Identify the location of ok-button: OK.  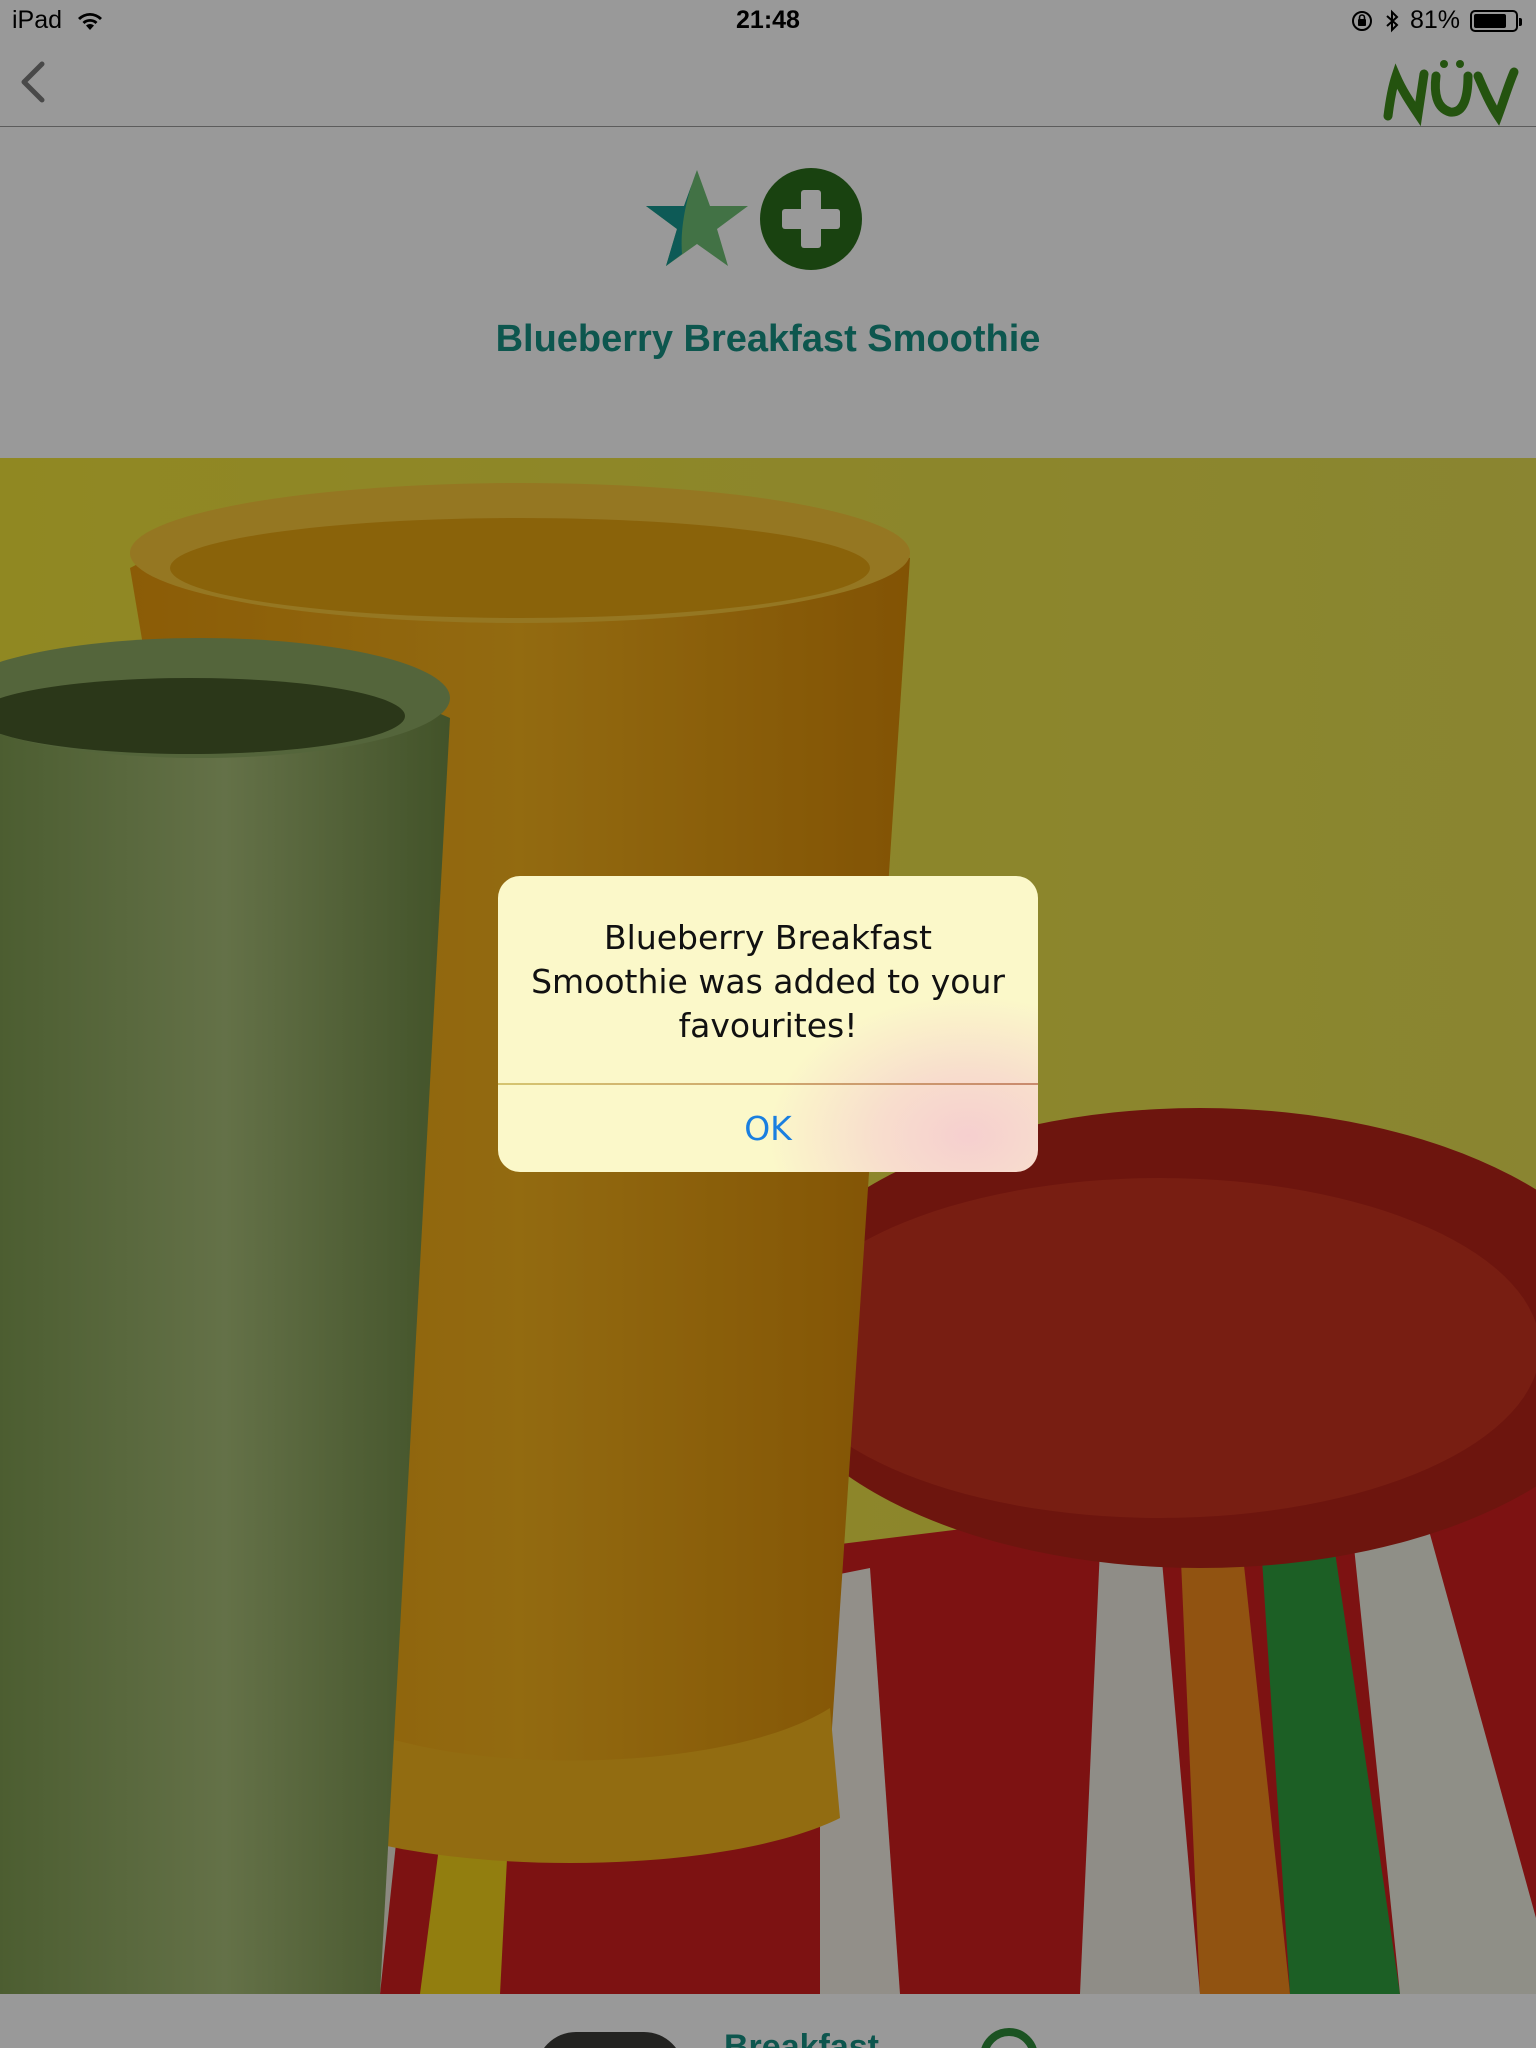
(768, 1128).